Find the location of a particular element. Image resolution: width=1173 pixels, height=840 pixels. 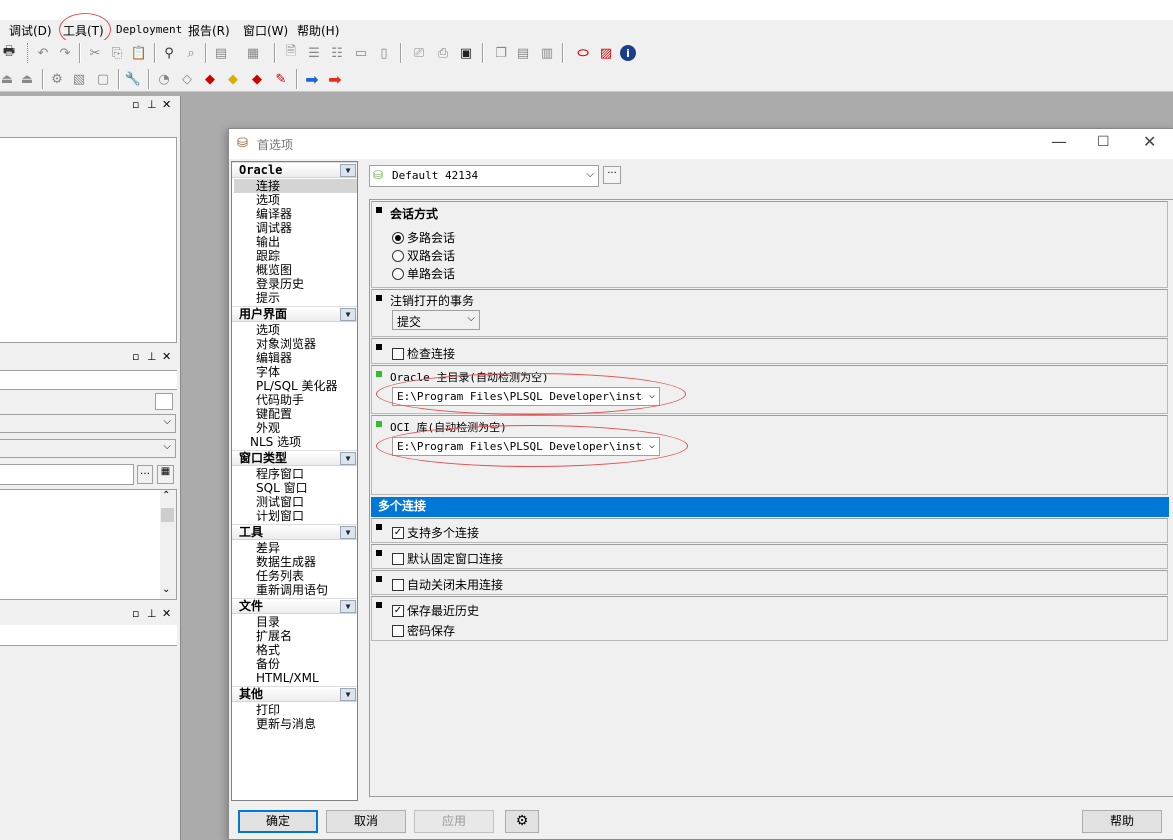

eraser-icon: ◇ is located at coordinates (187, 79).